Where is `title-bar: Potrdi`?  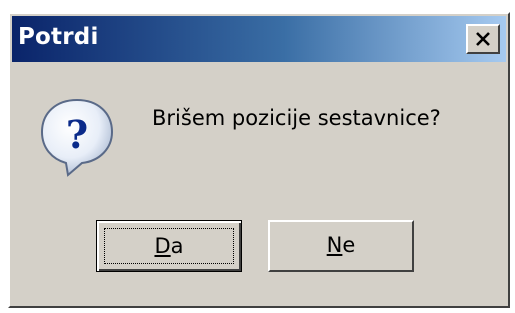 title-bar: Potrdi is located at coordinates (259, 39).